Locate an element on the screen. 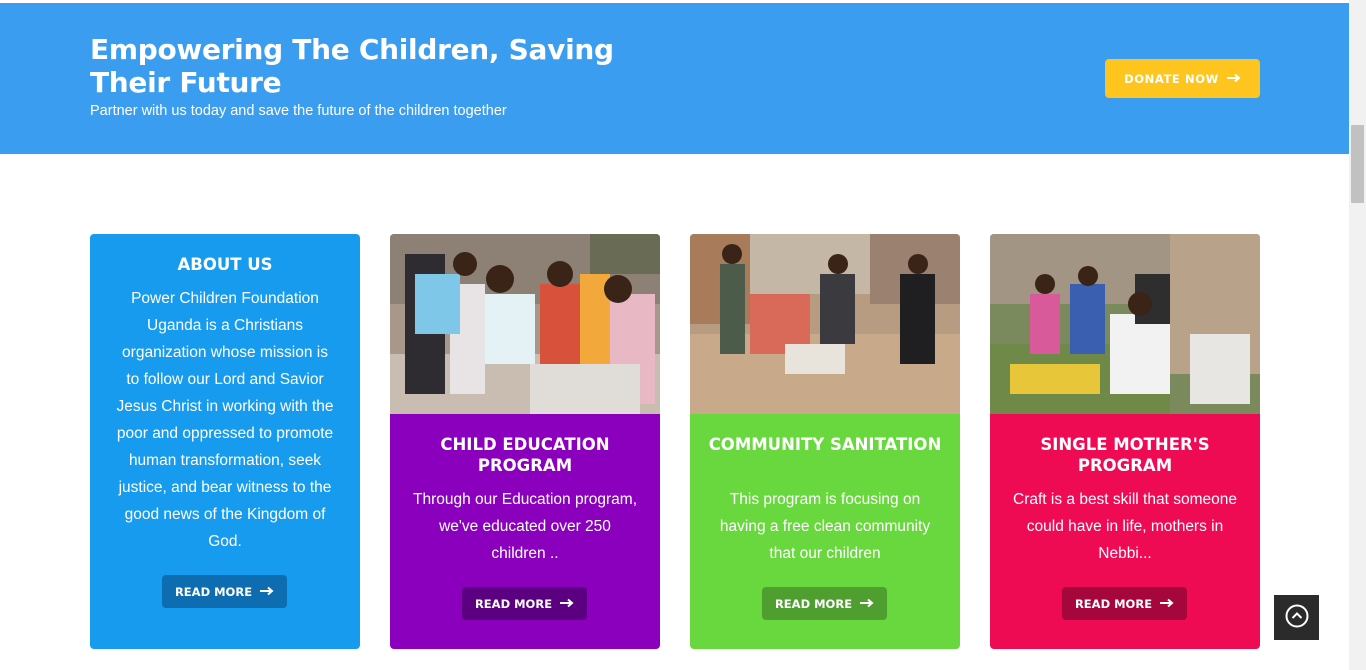  mothers-photo is located at coordinates (1125, 324).